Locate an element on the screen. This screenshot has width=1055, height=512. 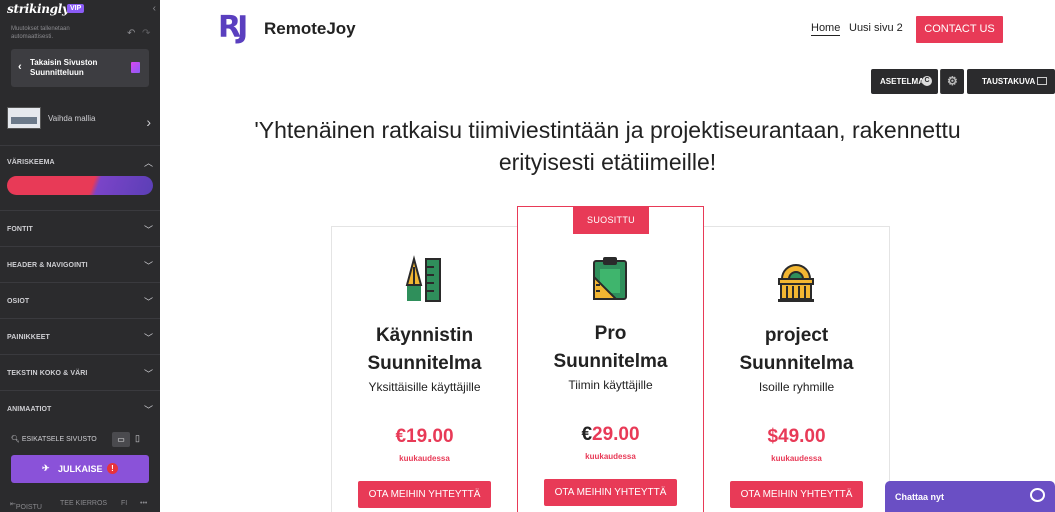
section-text-size-color: TEKSTIN KOKO & VÄRI ﹀ is located at coordinates (80, 372).